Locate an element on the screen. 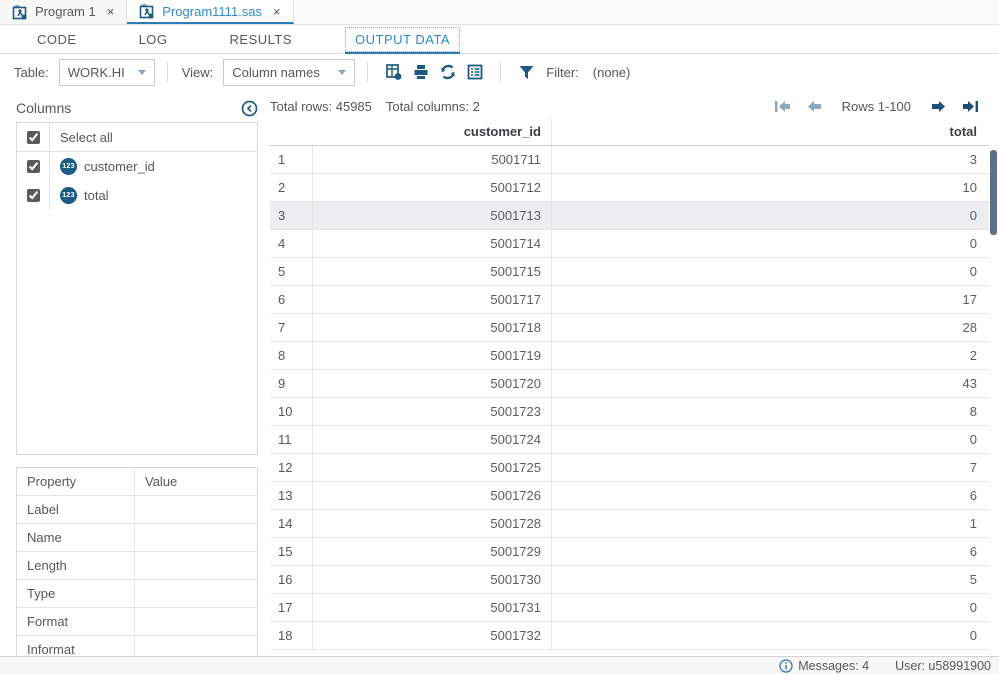 The image size is (999, 674). select-all-row: Select all is located at coordinates (137, 137).